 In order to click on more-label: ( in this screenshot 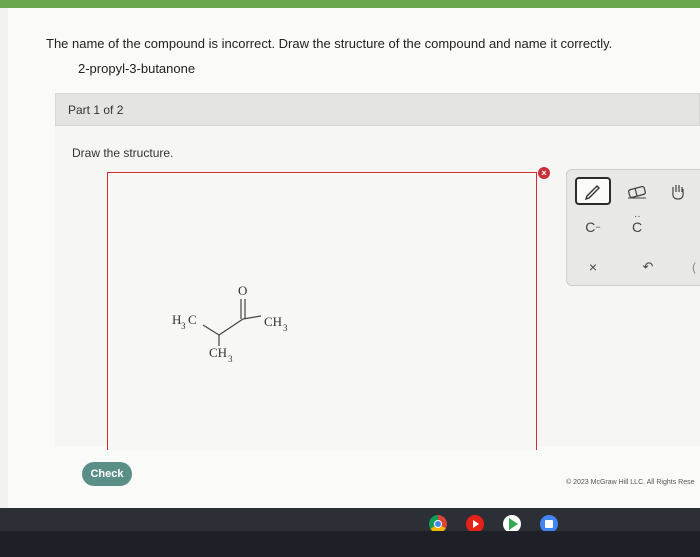, I will do `click(694, 267)`.